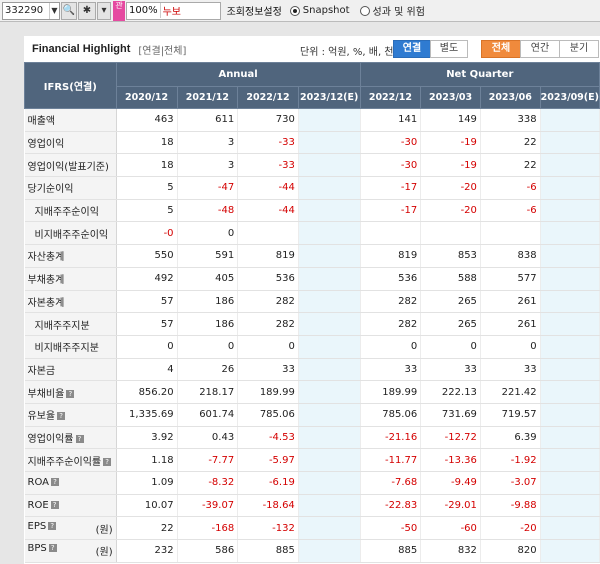  I want to click on row-label-text: 자산총계, so click(46, 258).